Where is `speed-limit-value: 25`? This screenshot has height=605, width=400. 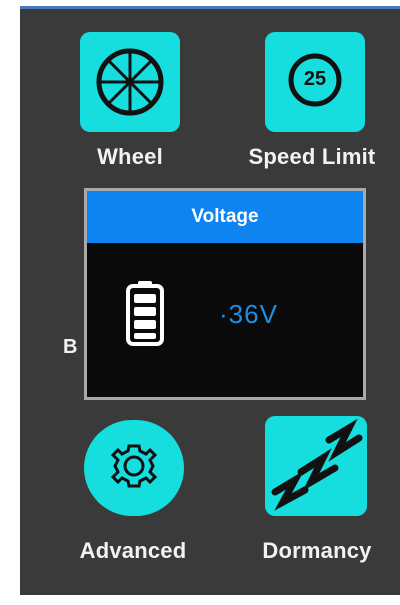 speed-limit-value: 25 is located at coordinates (315, 79).